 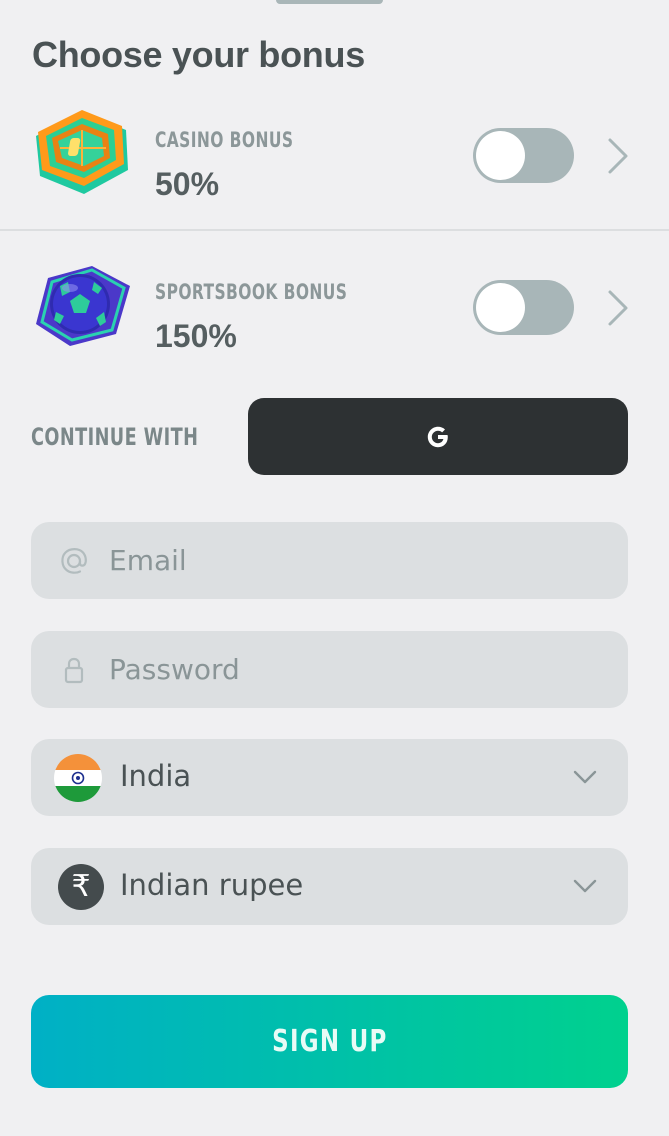 What do you see at coordinates (334, 307) in the screenshot?
I see `bonus-row-sportsbook: SPORTSBOOK BONUS 150%` at bounding box center [334, 307].